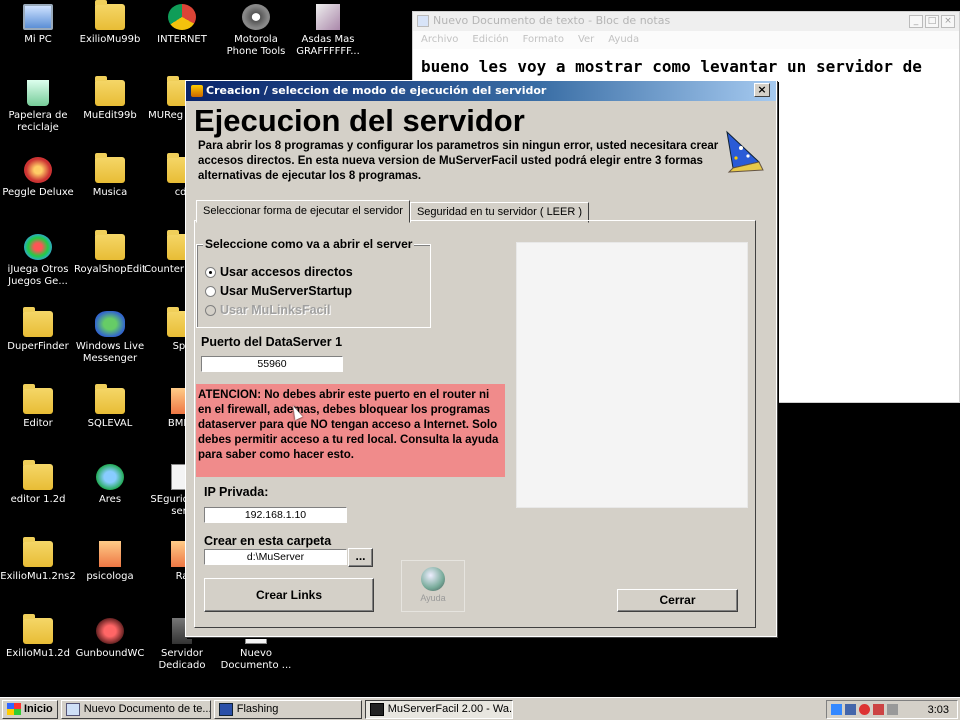 The image size is (960, 720). Describe the element at coordinates (586, 40) in the screenshot. I see `menu-ver: Ver` at that location.